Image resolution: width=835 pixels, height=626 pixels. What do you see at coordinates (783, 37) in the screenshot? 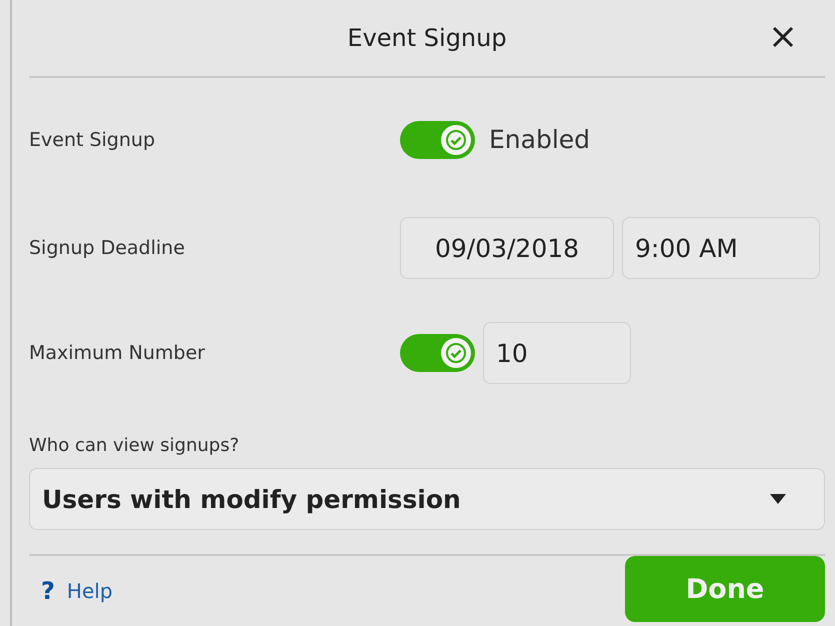
I see `close-icon` at bounding box center [783, 37].